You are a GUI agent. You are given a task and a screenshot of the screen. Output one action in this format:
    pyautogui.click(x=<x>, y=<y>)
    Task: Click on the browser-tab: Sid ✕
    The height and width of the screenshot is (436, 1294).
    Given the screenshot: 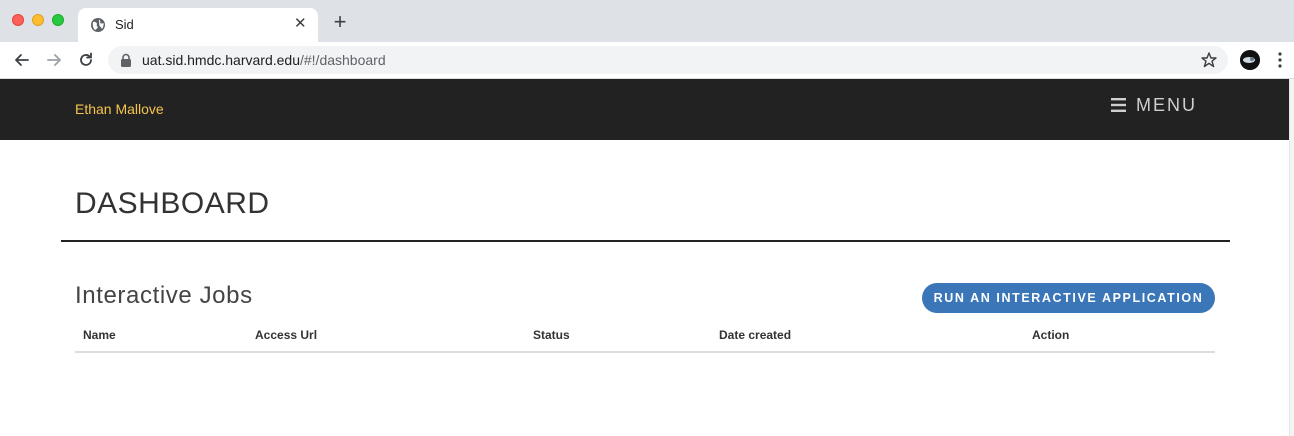 What is the action you would take?
    pyautogui.click(x=198, y=25)
    